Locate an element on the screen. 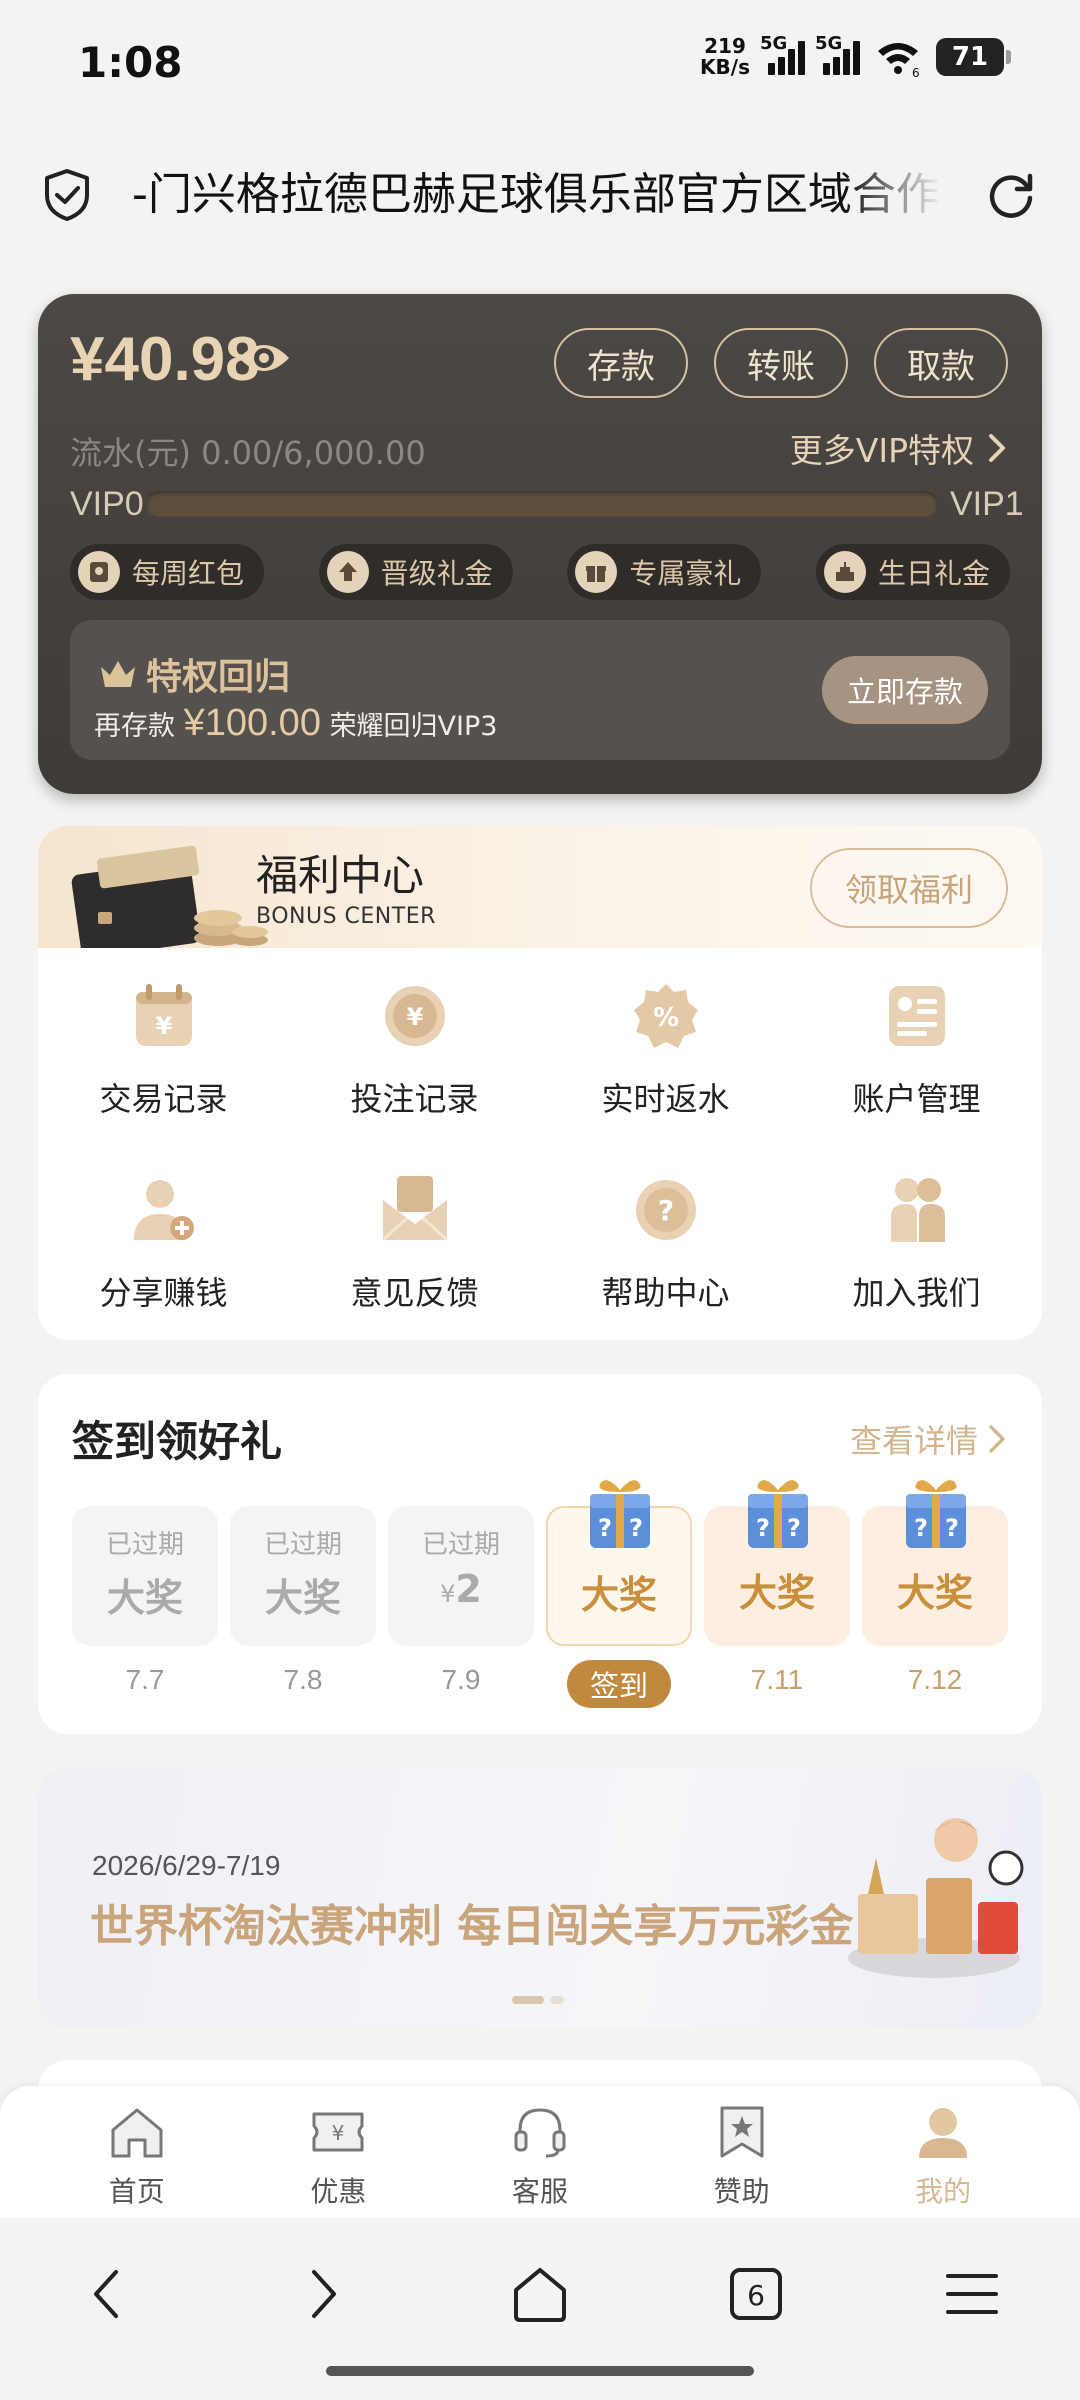 The height and width of the screenshot is (2400, 1080). tab-sponsorship: 赞助 is located at coordinates (742, 2152).